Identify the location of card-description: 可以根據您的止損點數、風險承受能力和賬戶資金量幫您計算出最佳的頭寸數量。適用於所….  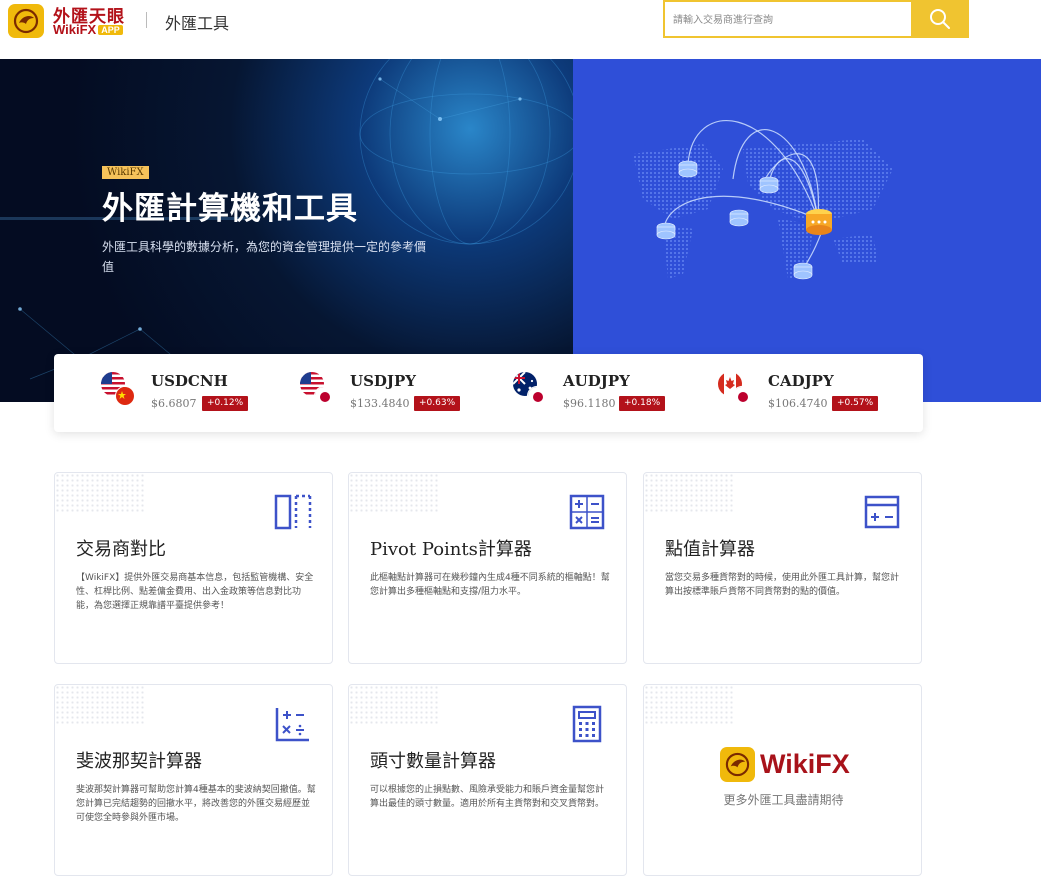
(487, 797).